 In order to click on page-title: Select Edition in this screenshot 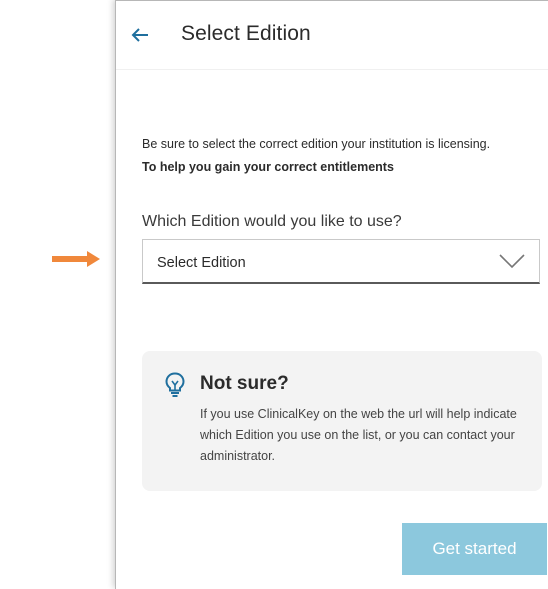, I will do `click(246, 33)`.